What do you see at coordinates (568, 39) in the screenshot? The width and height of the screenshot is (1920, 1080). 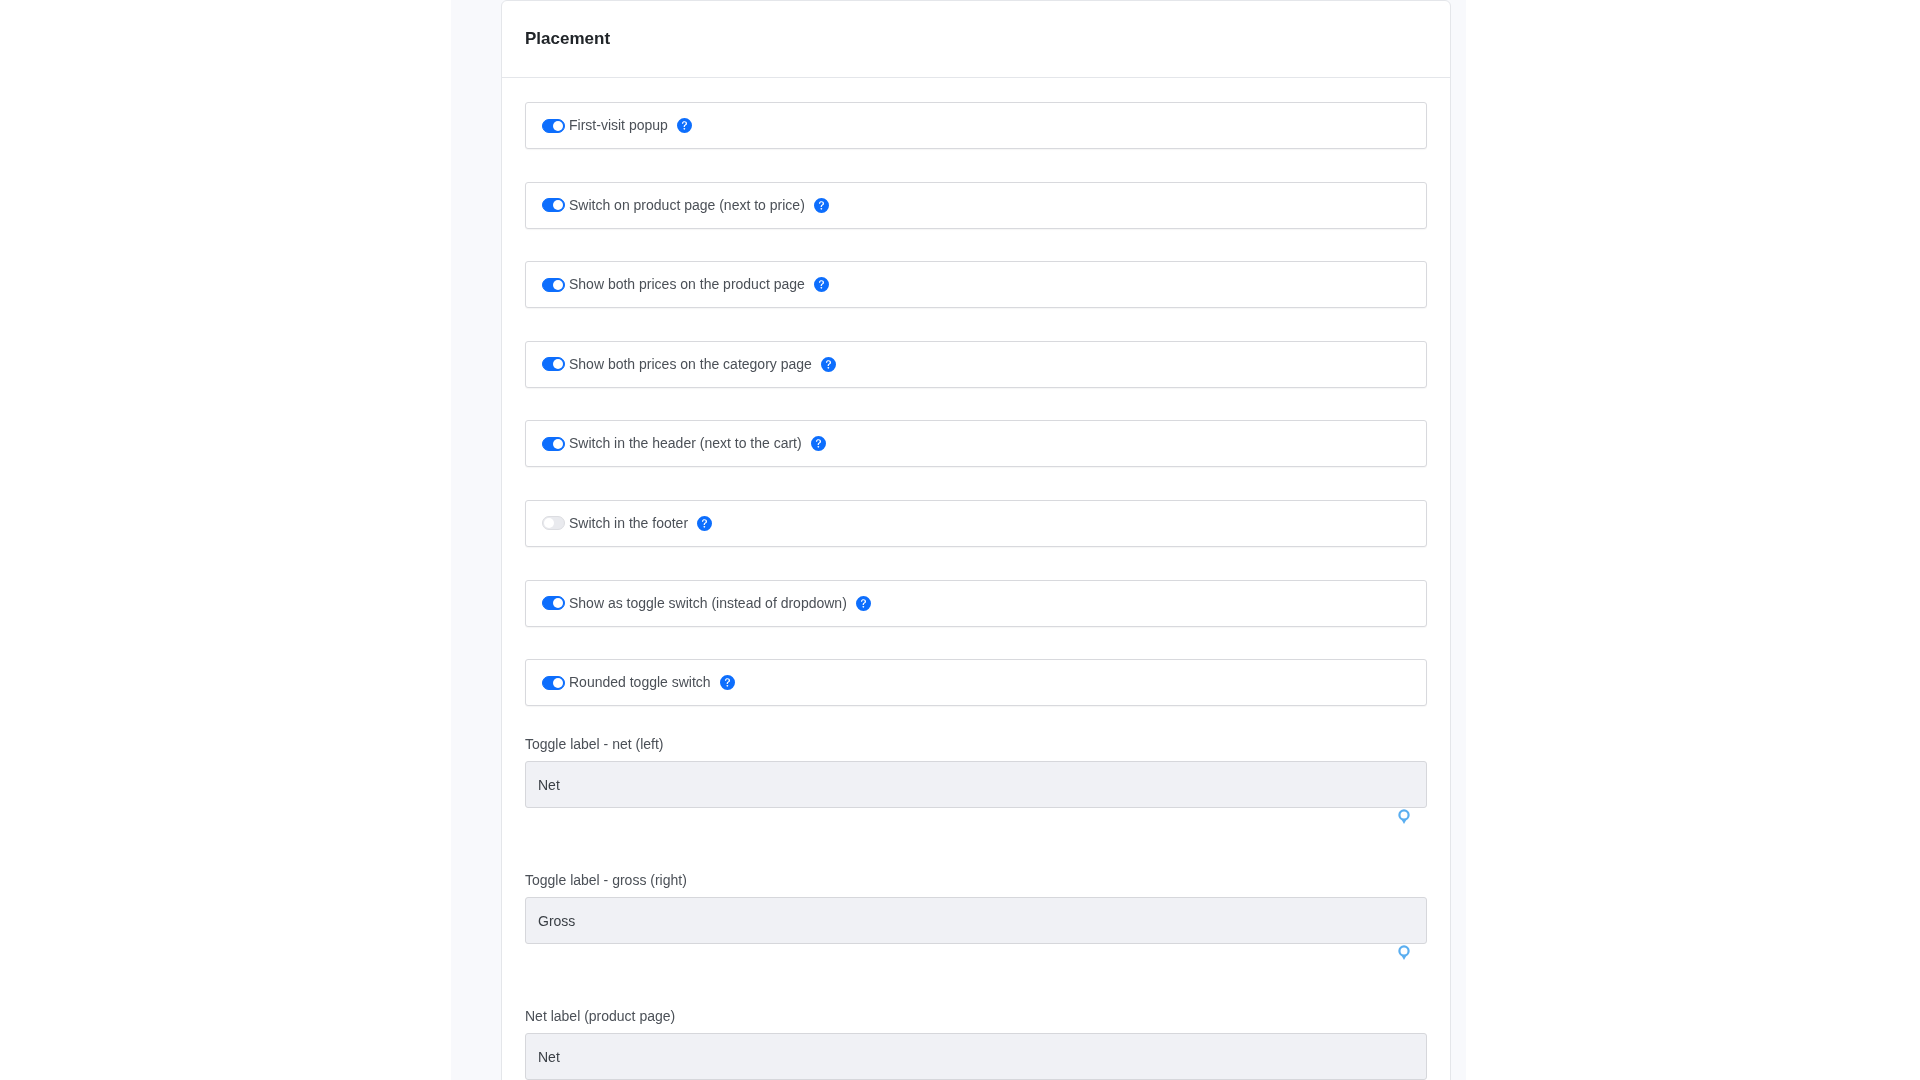 I see `section-title: Placement` at bounding box center [568, 39].